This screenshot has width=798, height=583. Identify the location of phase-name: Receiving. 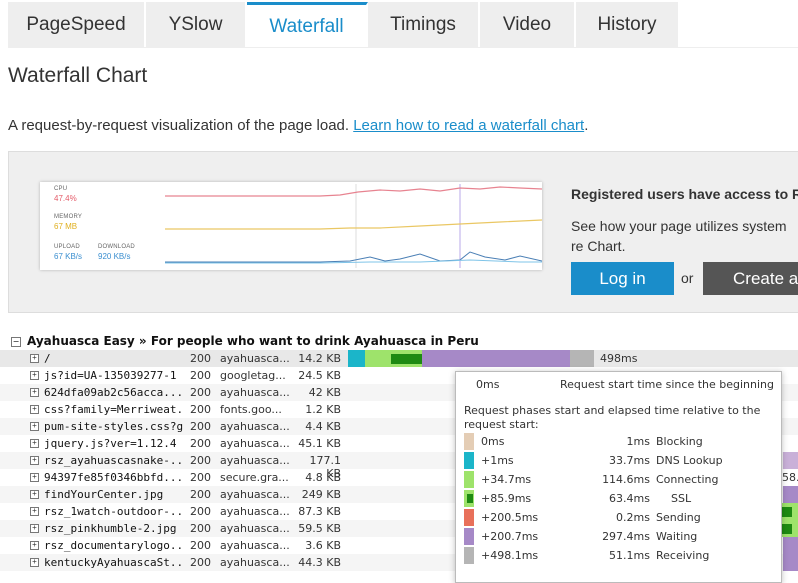
(683, 555).